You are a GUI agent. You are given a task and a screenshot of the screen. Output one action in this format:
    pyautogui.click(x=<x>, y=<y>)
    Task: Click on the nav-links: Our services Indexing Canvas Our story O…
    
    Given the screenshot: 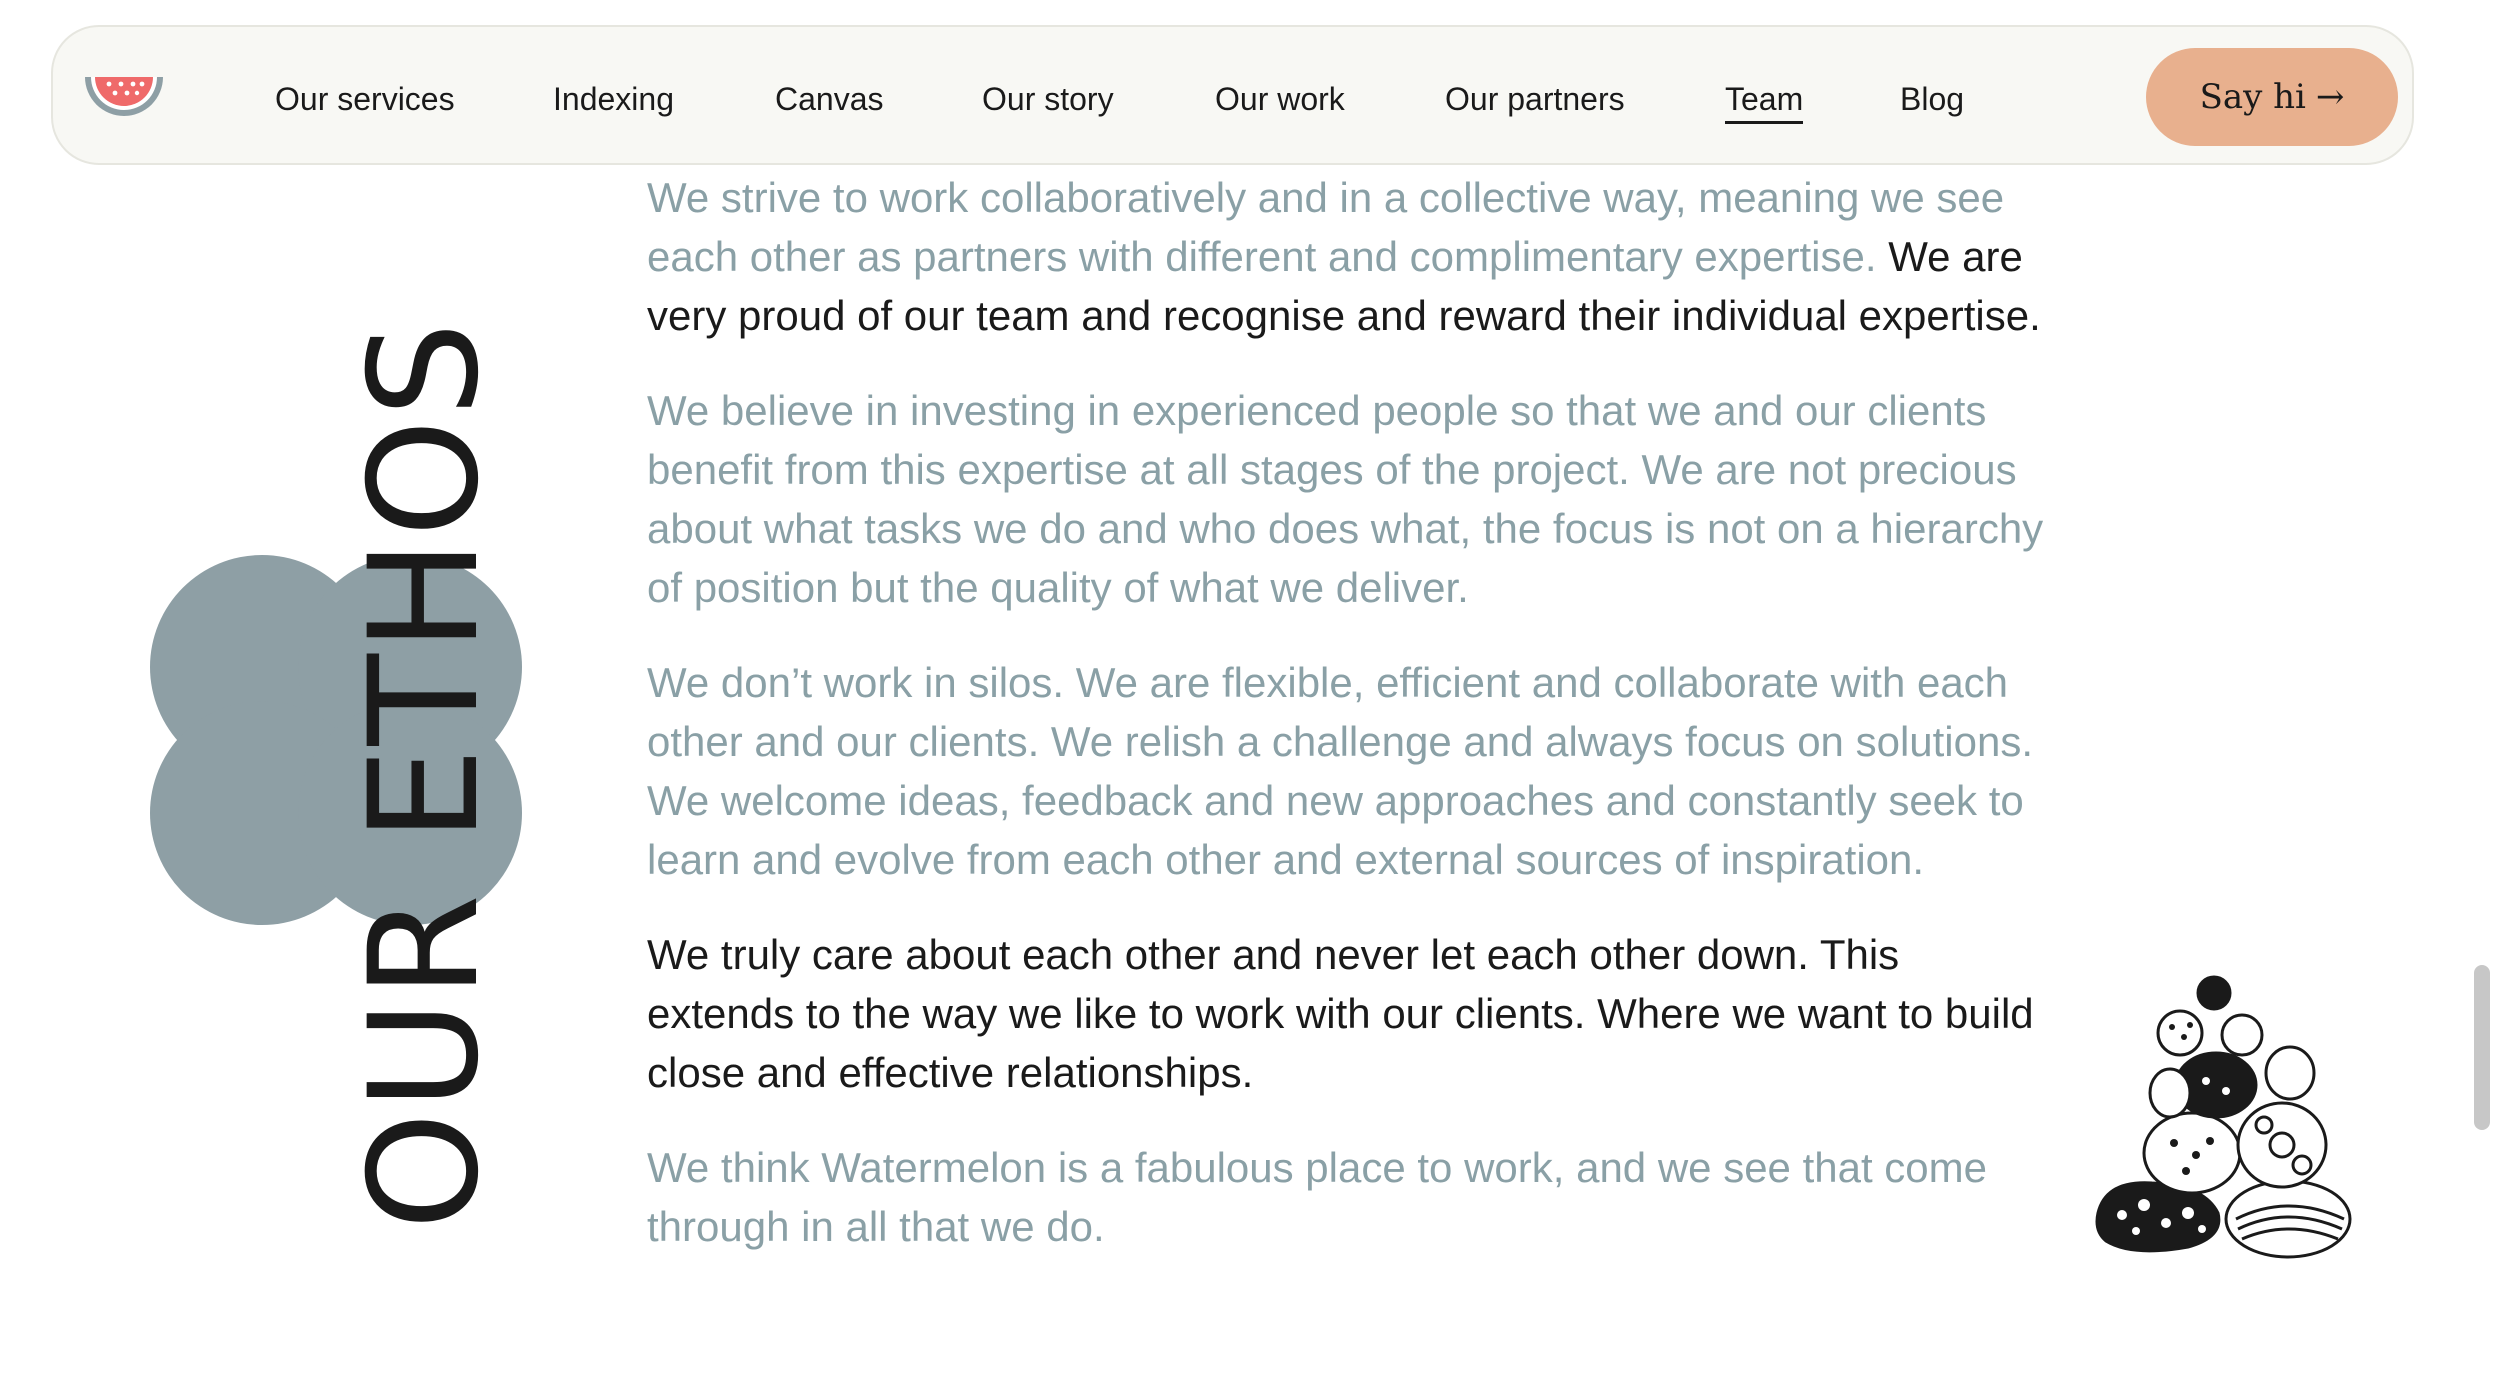 What is the action you would take?
    pyautogui.click(x=1232, y=95)
    